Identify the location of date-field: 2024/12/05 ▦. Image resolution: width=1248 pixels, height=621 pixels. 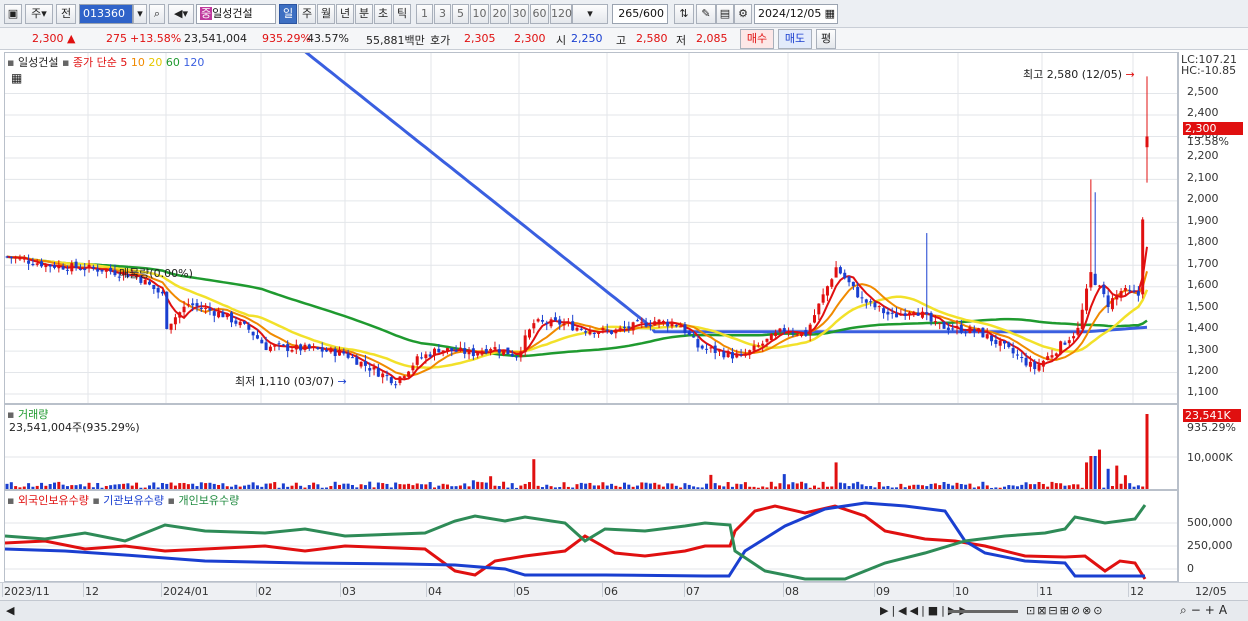
(796, 14).